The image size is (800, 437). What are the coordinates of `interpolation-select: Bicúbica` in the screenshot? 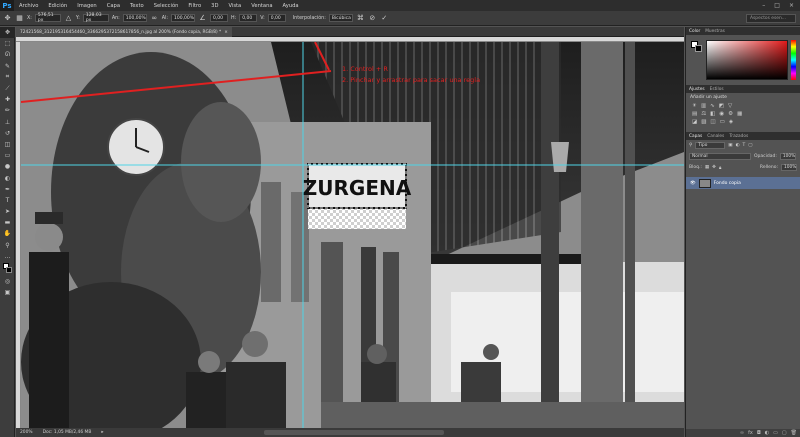 It's located at (340, 18).